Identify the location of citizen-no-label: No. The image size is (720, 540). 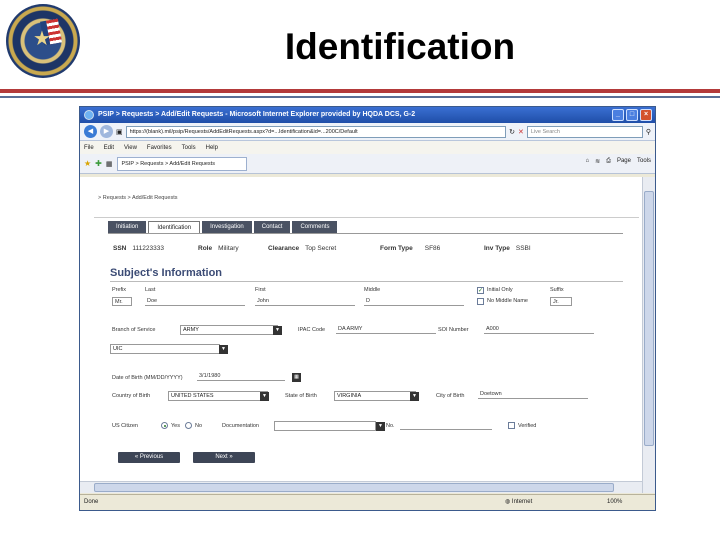
(199, 426).